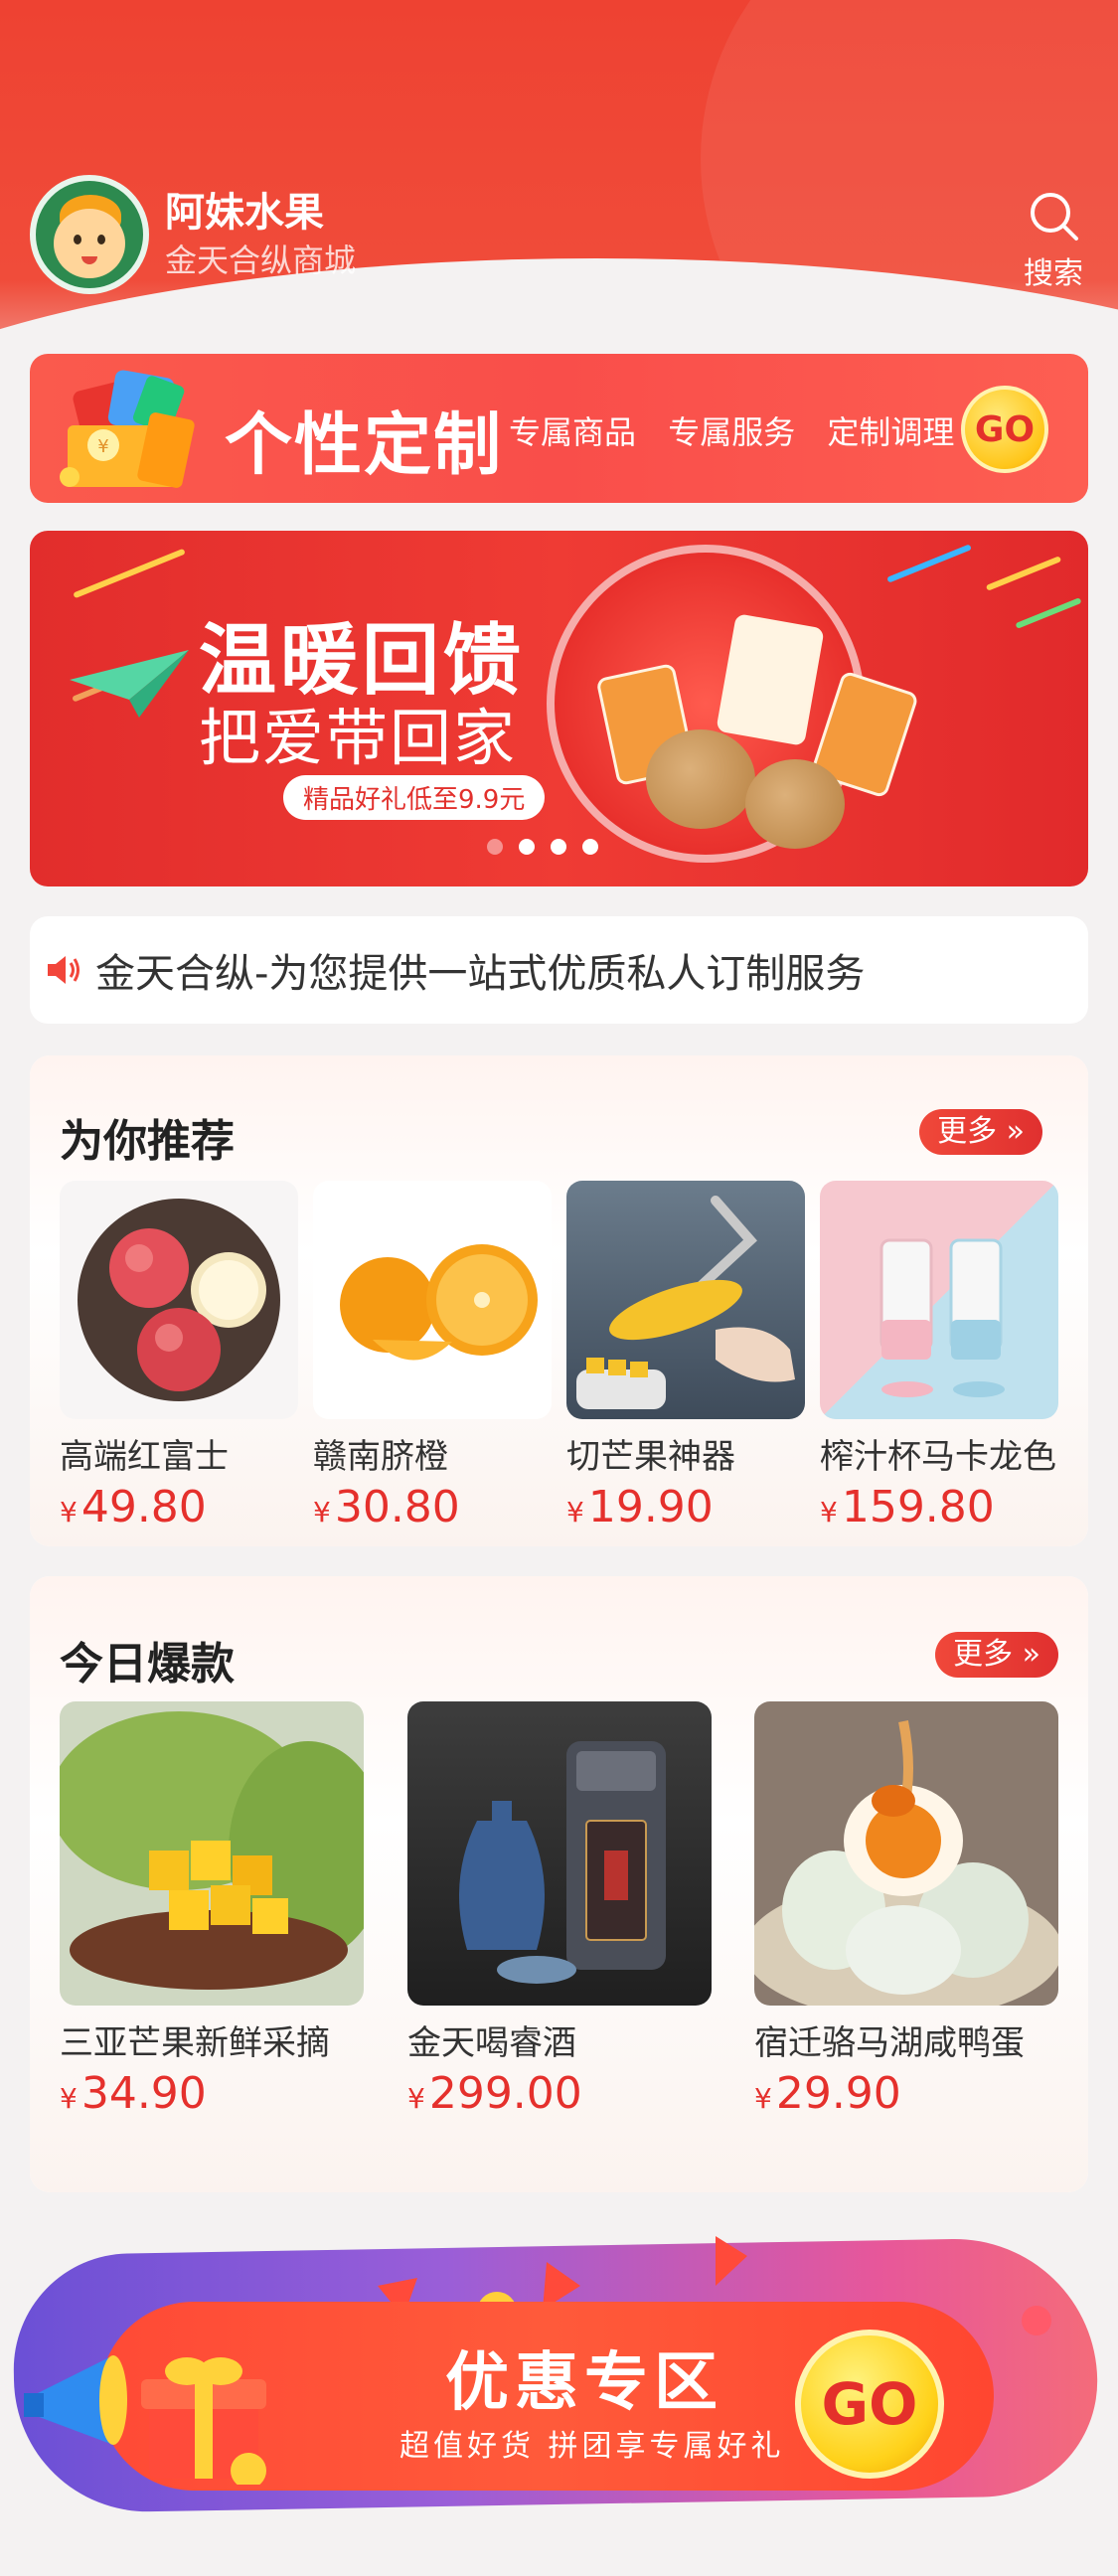  I want to click on product-name: 高端红富士, so click(144, 1457).